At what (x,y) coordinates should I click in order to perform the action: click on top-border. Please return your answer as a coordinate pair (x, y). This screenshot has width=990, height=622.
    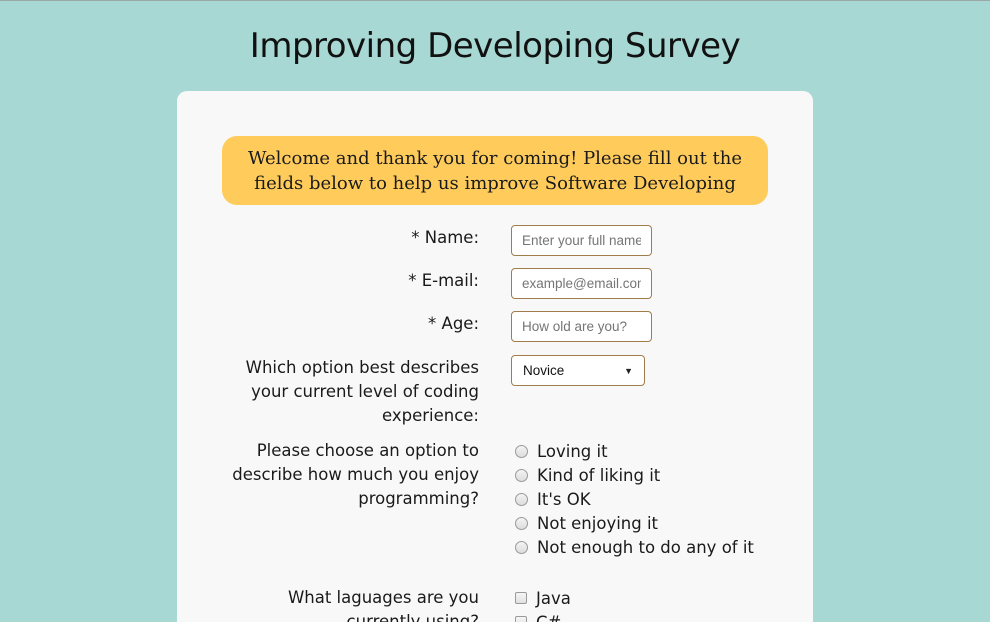
    Looking at the image, I should click on (495, 0).